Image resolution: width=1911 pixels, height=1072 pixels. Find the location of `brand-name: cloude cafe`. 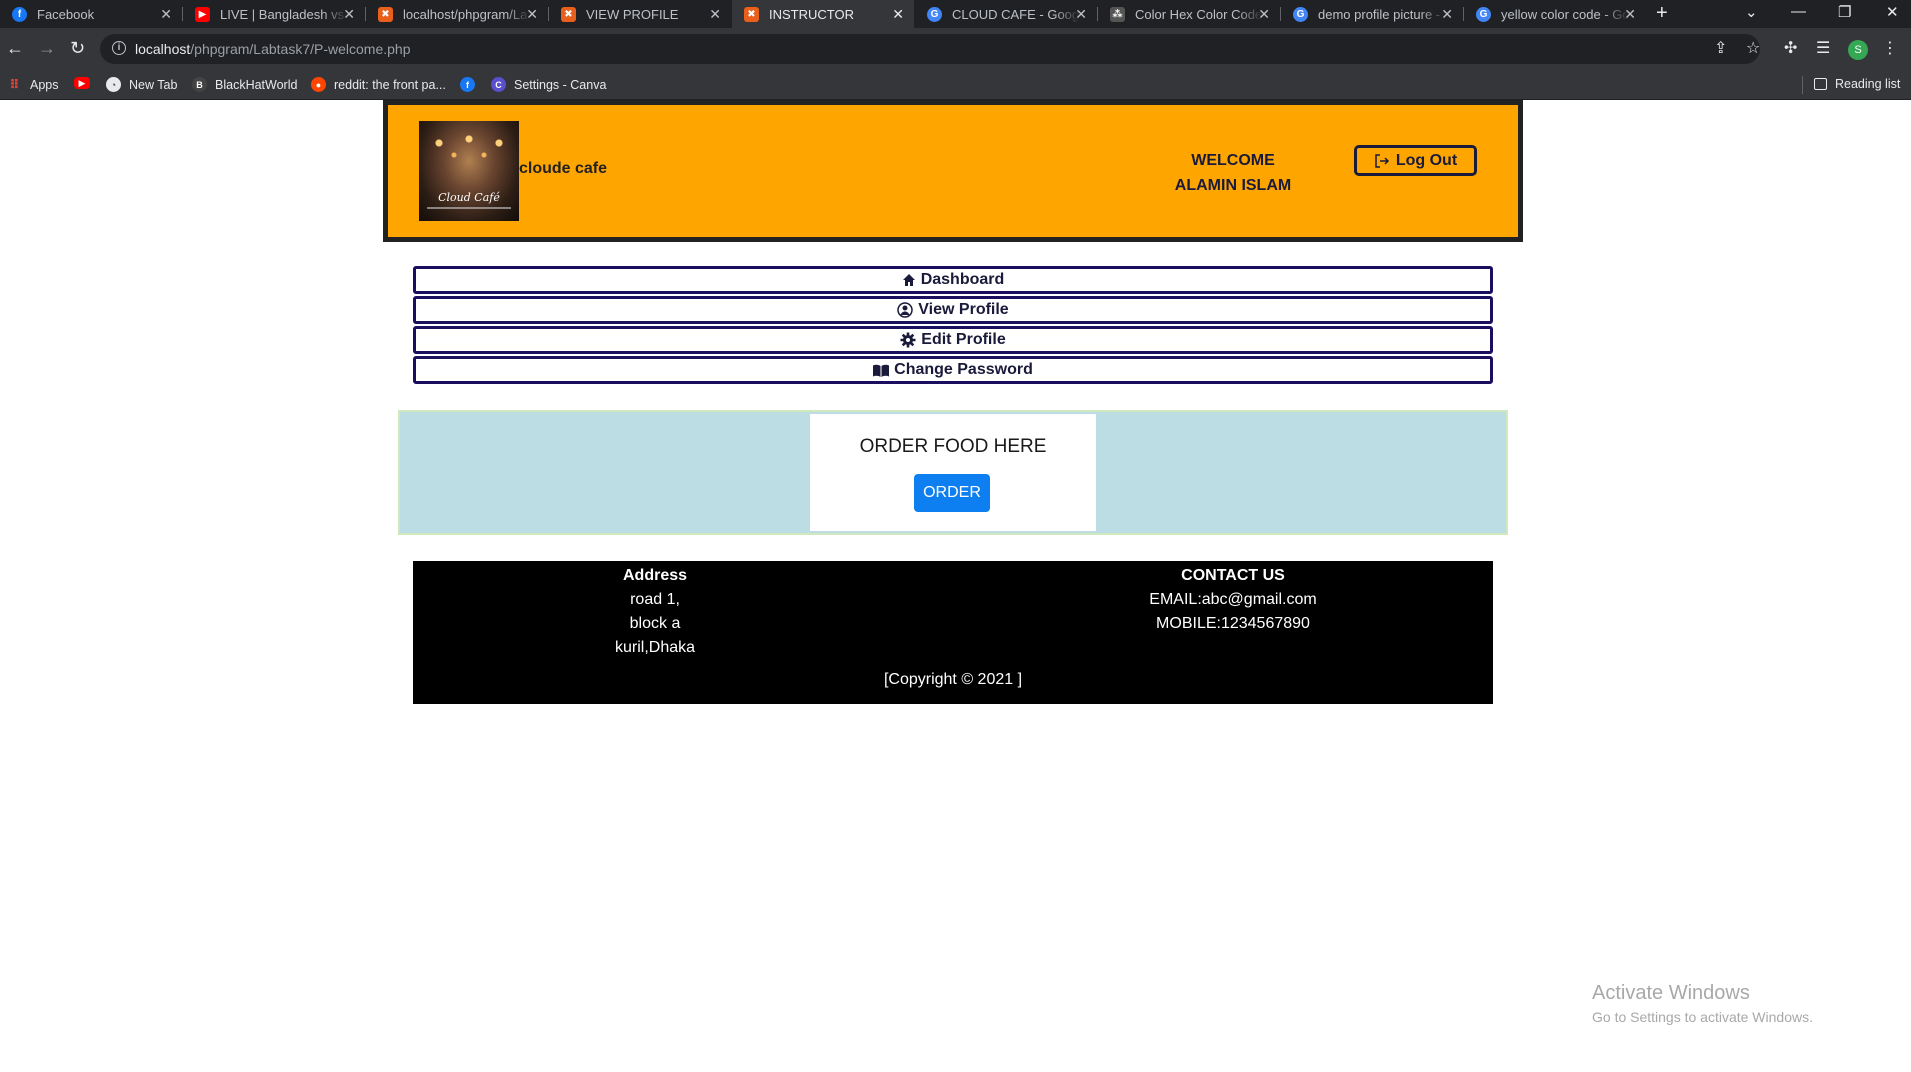

brand-name: cloude cafe is located at coordinates (563, 168).